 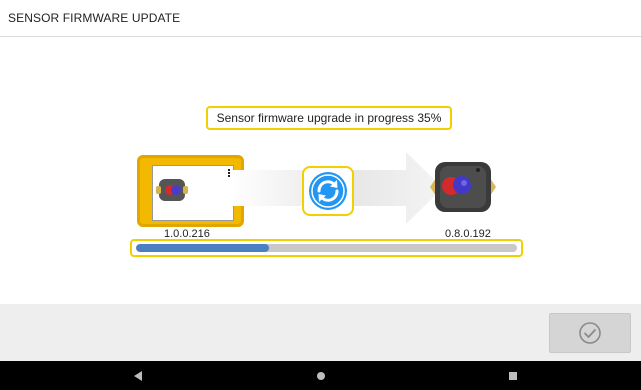 What do you see at coordinates (193, 193) in the screenshot?
I see `tablet-screen` at bounding box center [193, 193].